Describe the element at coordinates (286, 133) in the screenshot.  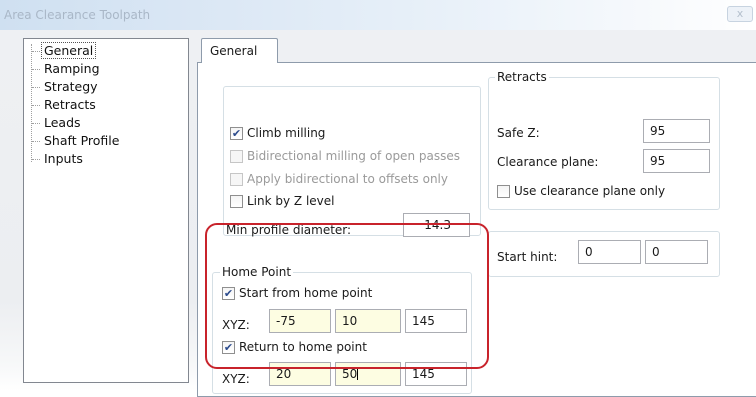
I see `climb-milling-label: Climb milling` at that location.